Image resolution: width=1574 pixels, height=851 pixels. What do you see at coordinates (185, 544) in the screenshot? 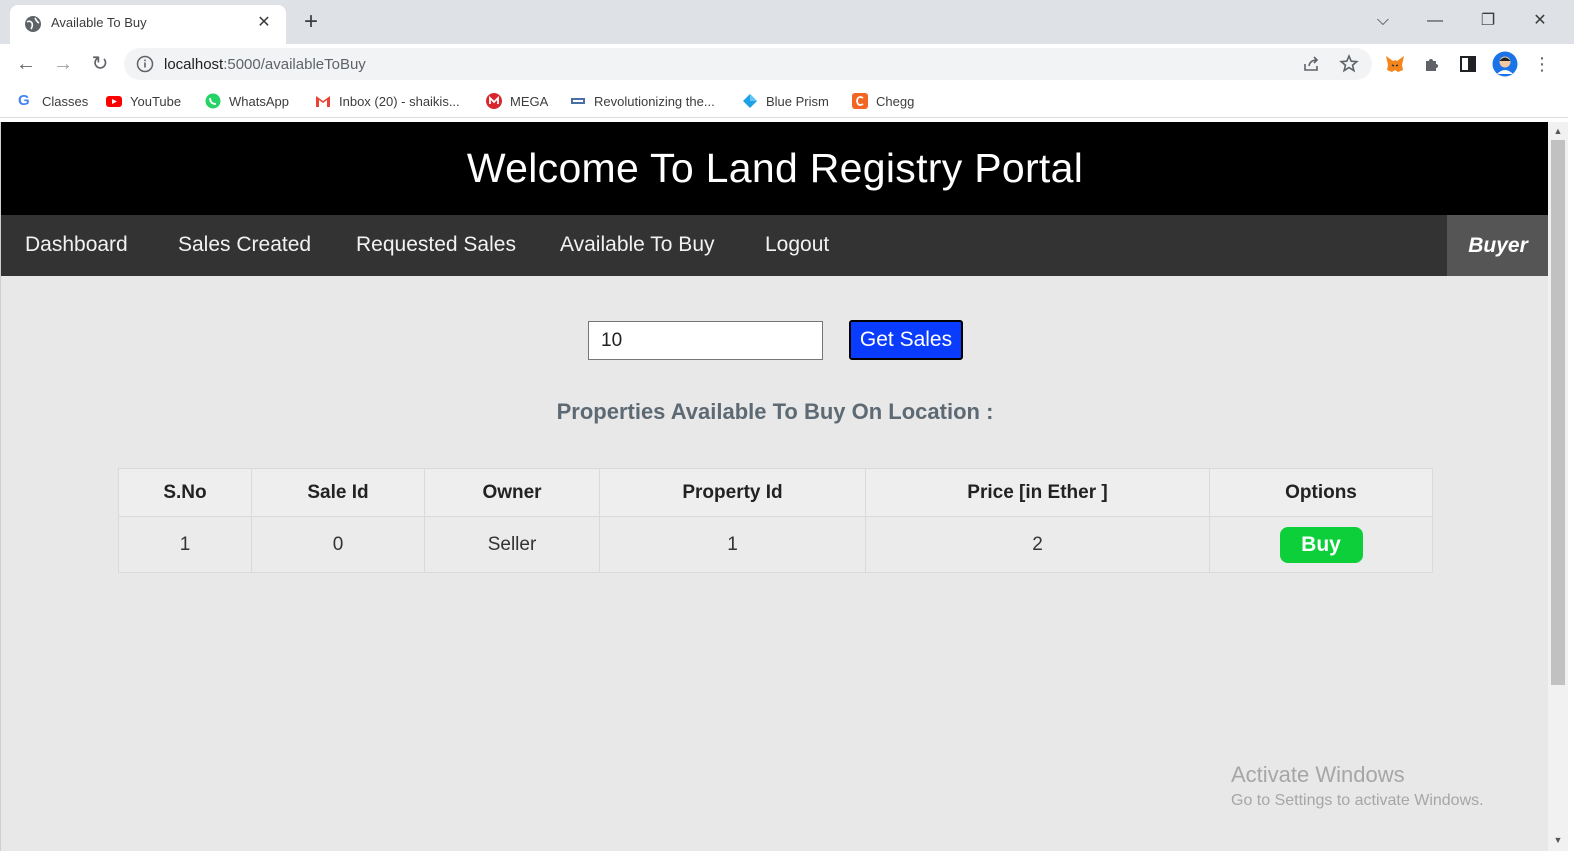
I see `cell-sno: 1` at bounding box center [185, 544].